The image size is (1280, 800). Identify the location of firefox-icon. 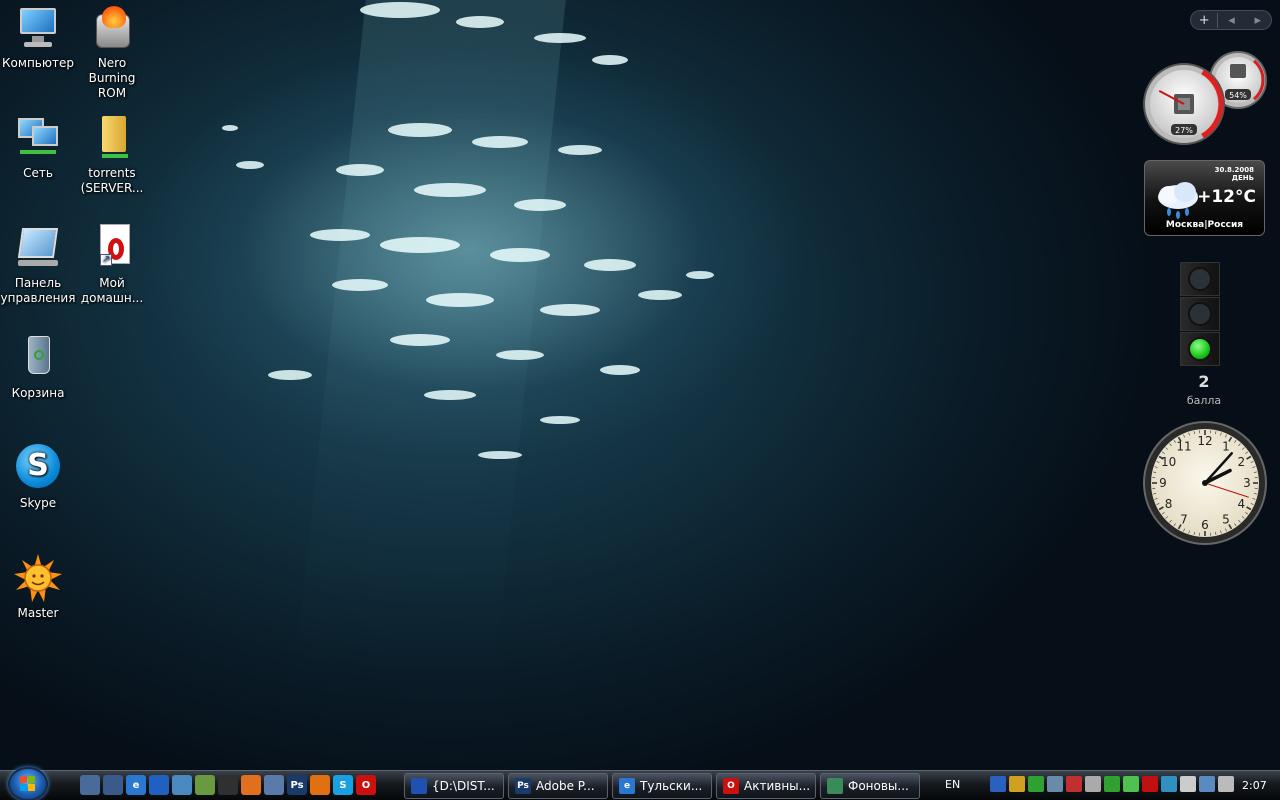
(320, 785).